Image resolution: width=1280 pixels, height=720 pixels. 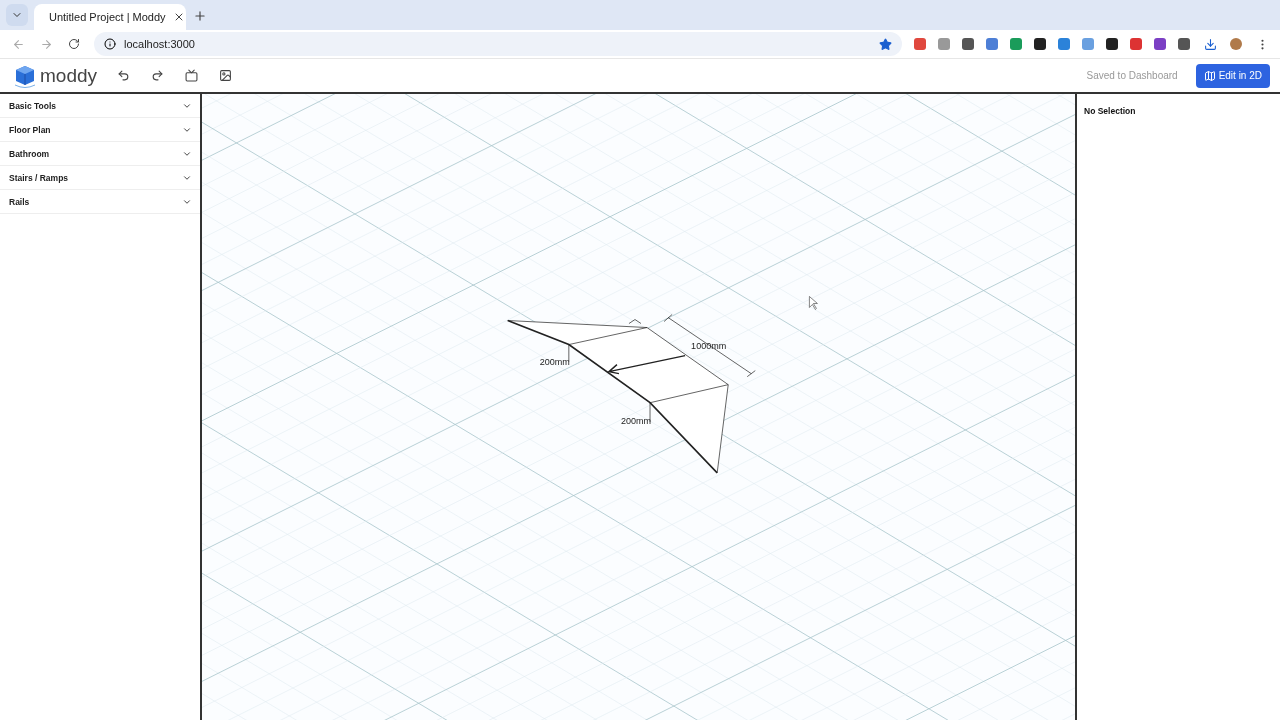 I want to click on bookmark-star-icon, so click(x=885, y=44).